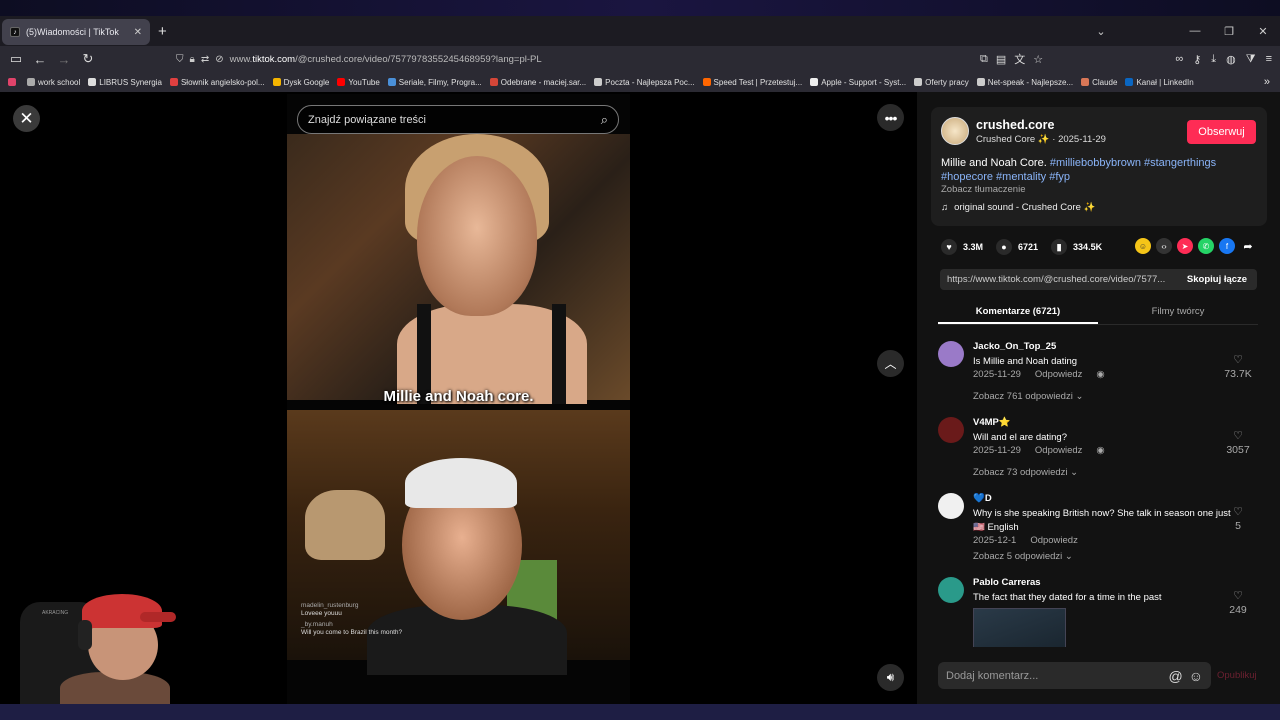 The height and width of the screenshot is (720, 1280). What do you see at coordinates (962, 247) in the screenshot?
I see `like-button: ♥ 3.3M` at bounding box center [962, 247].